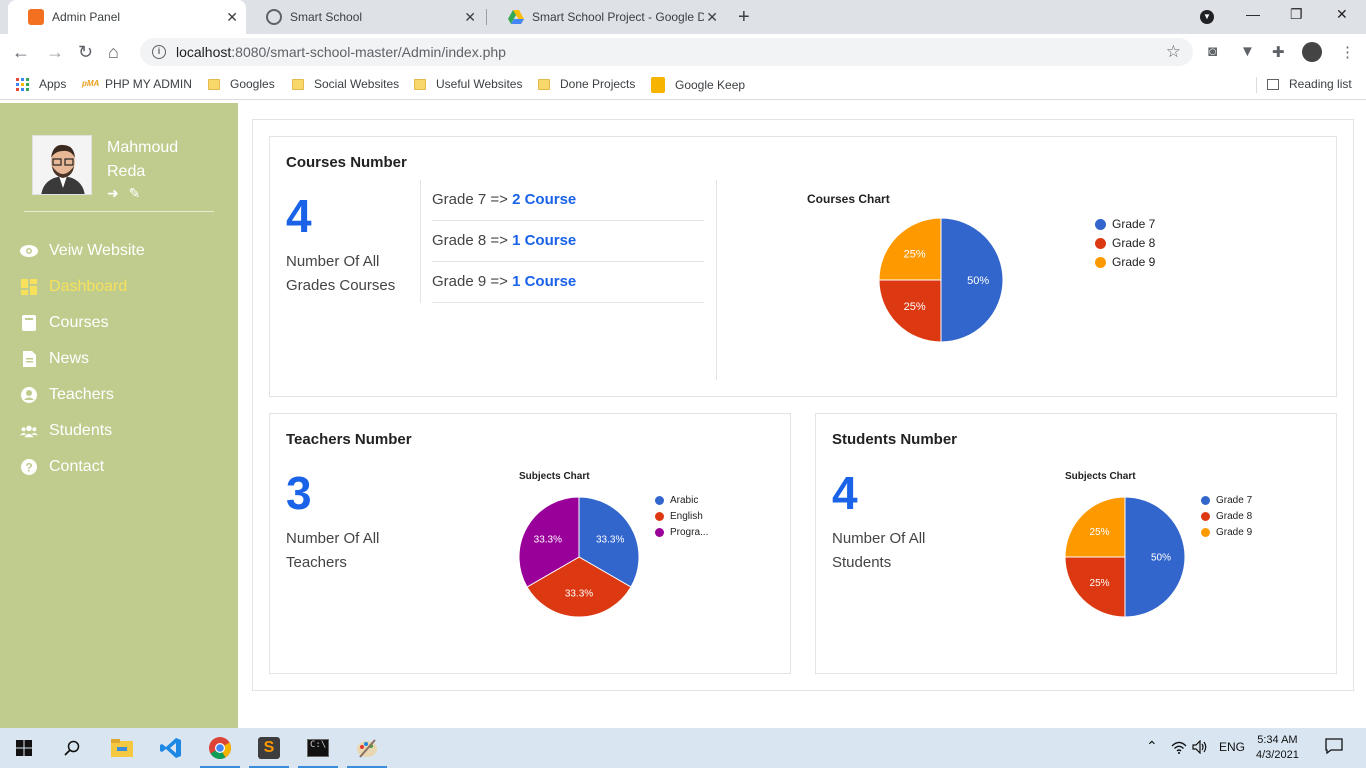  I want to click on system-clock: 5:34 AM 4/3/2021, so click(1277, 748).